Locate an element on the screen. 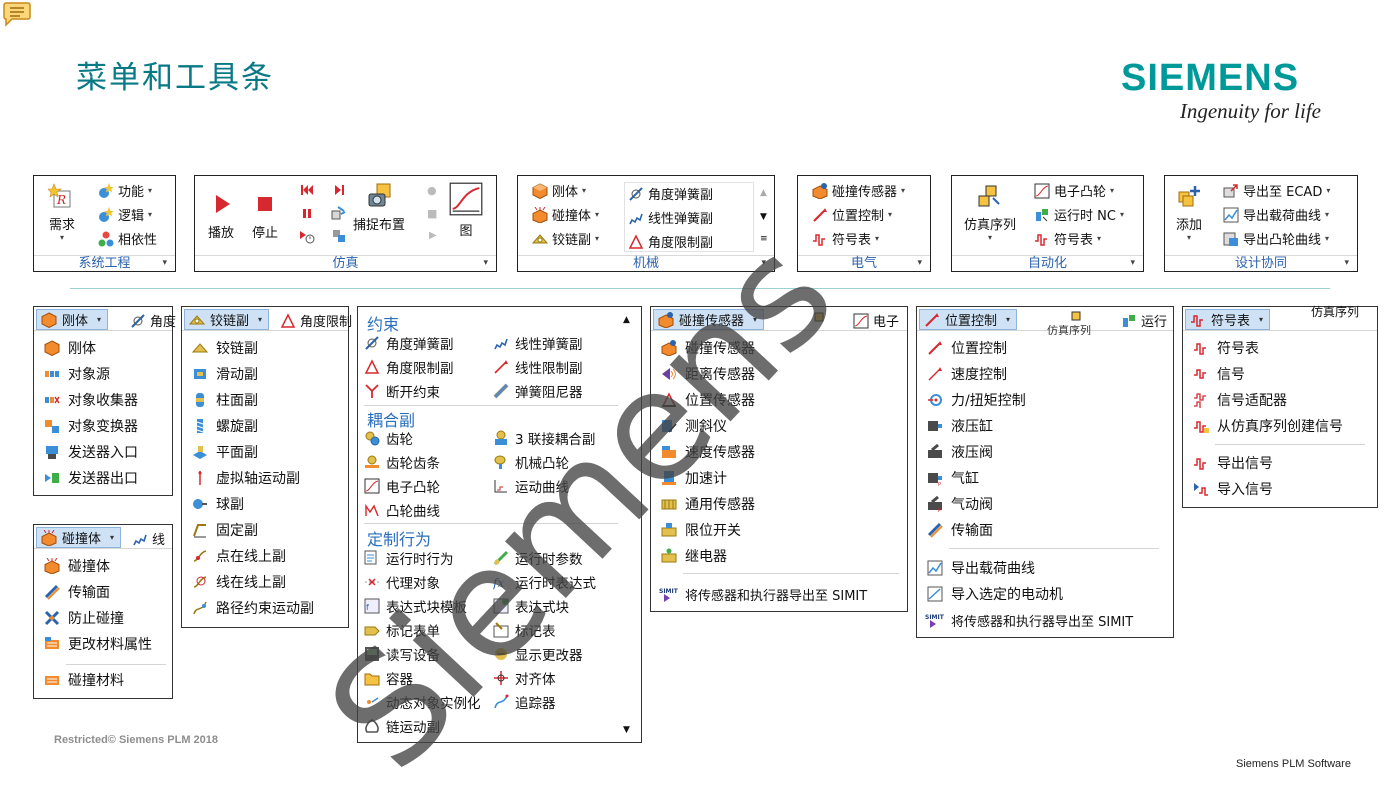  angular-limit-button: 角度限制副 is located at coordinates (670, 241).